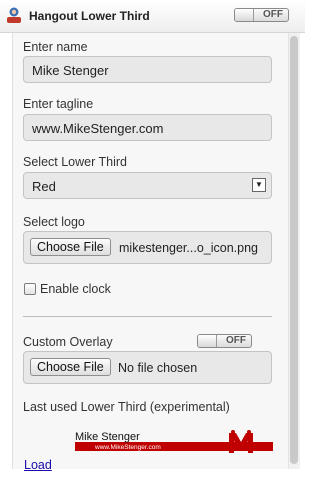  I want to click on preview-graphic: Mike Stenger www.MikeStenger.com, so click(174, 441).